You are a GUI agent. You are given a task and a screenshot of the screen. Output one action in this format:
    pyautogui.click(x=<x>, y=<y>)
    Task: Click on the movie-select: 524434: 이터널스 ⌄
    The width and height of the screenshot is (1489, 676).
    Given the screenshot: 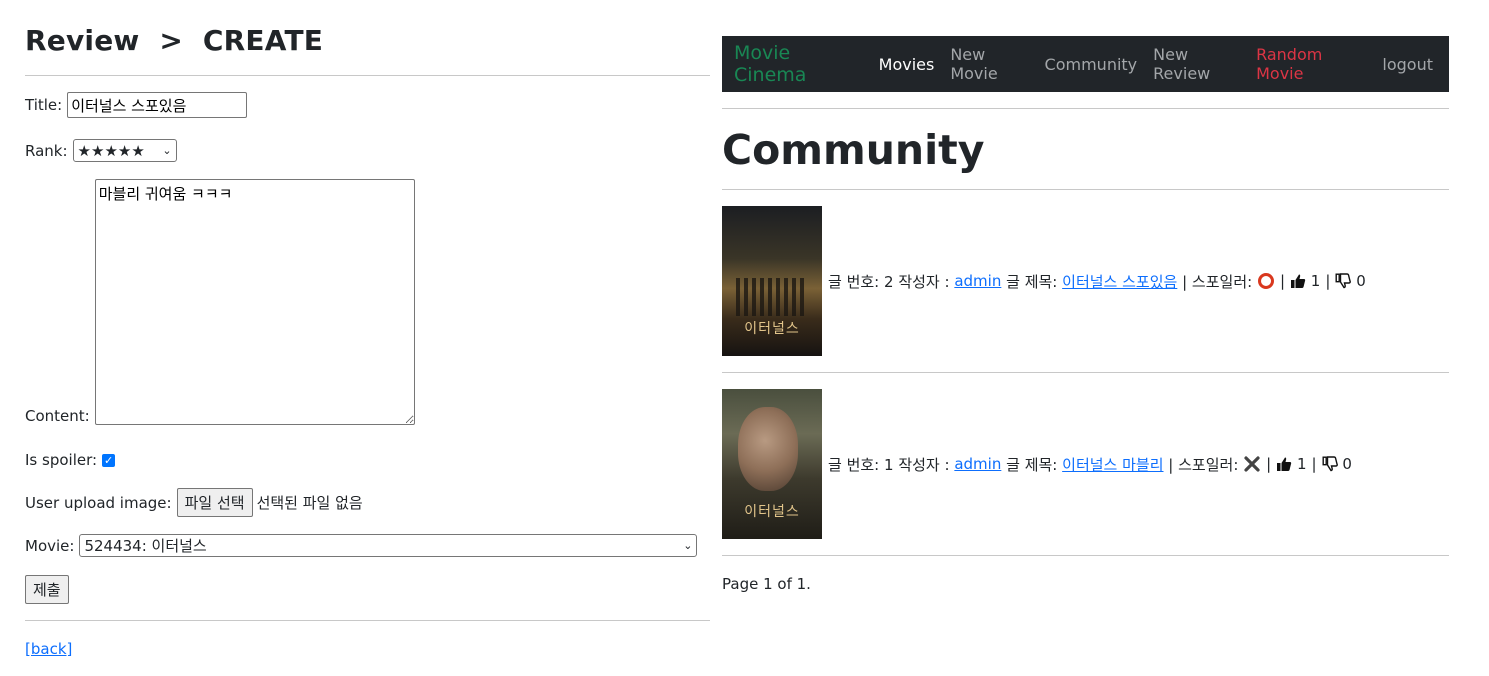 What is the action you would take?
    pyautogui.click(x=388, y=545)
    